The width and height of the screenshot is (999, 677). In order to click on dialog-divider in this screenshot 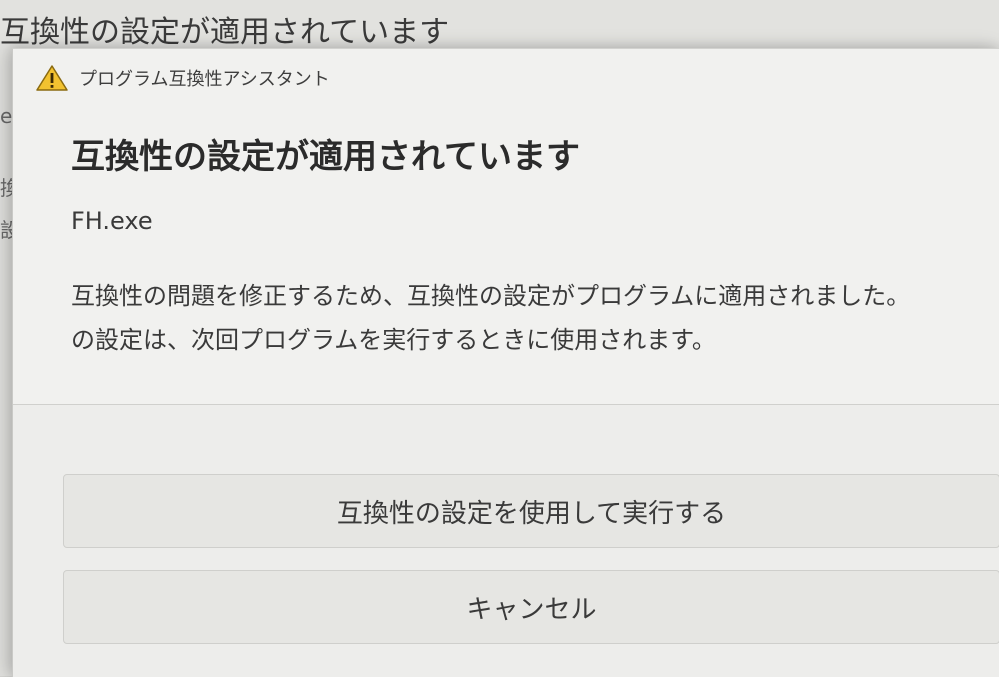, I will do `click(506, 404)`.